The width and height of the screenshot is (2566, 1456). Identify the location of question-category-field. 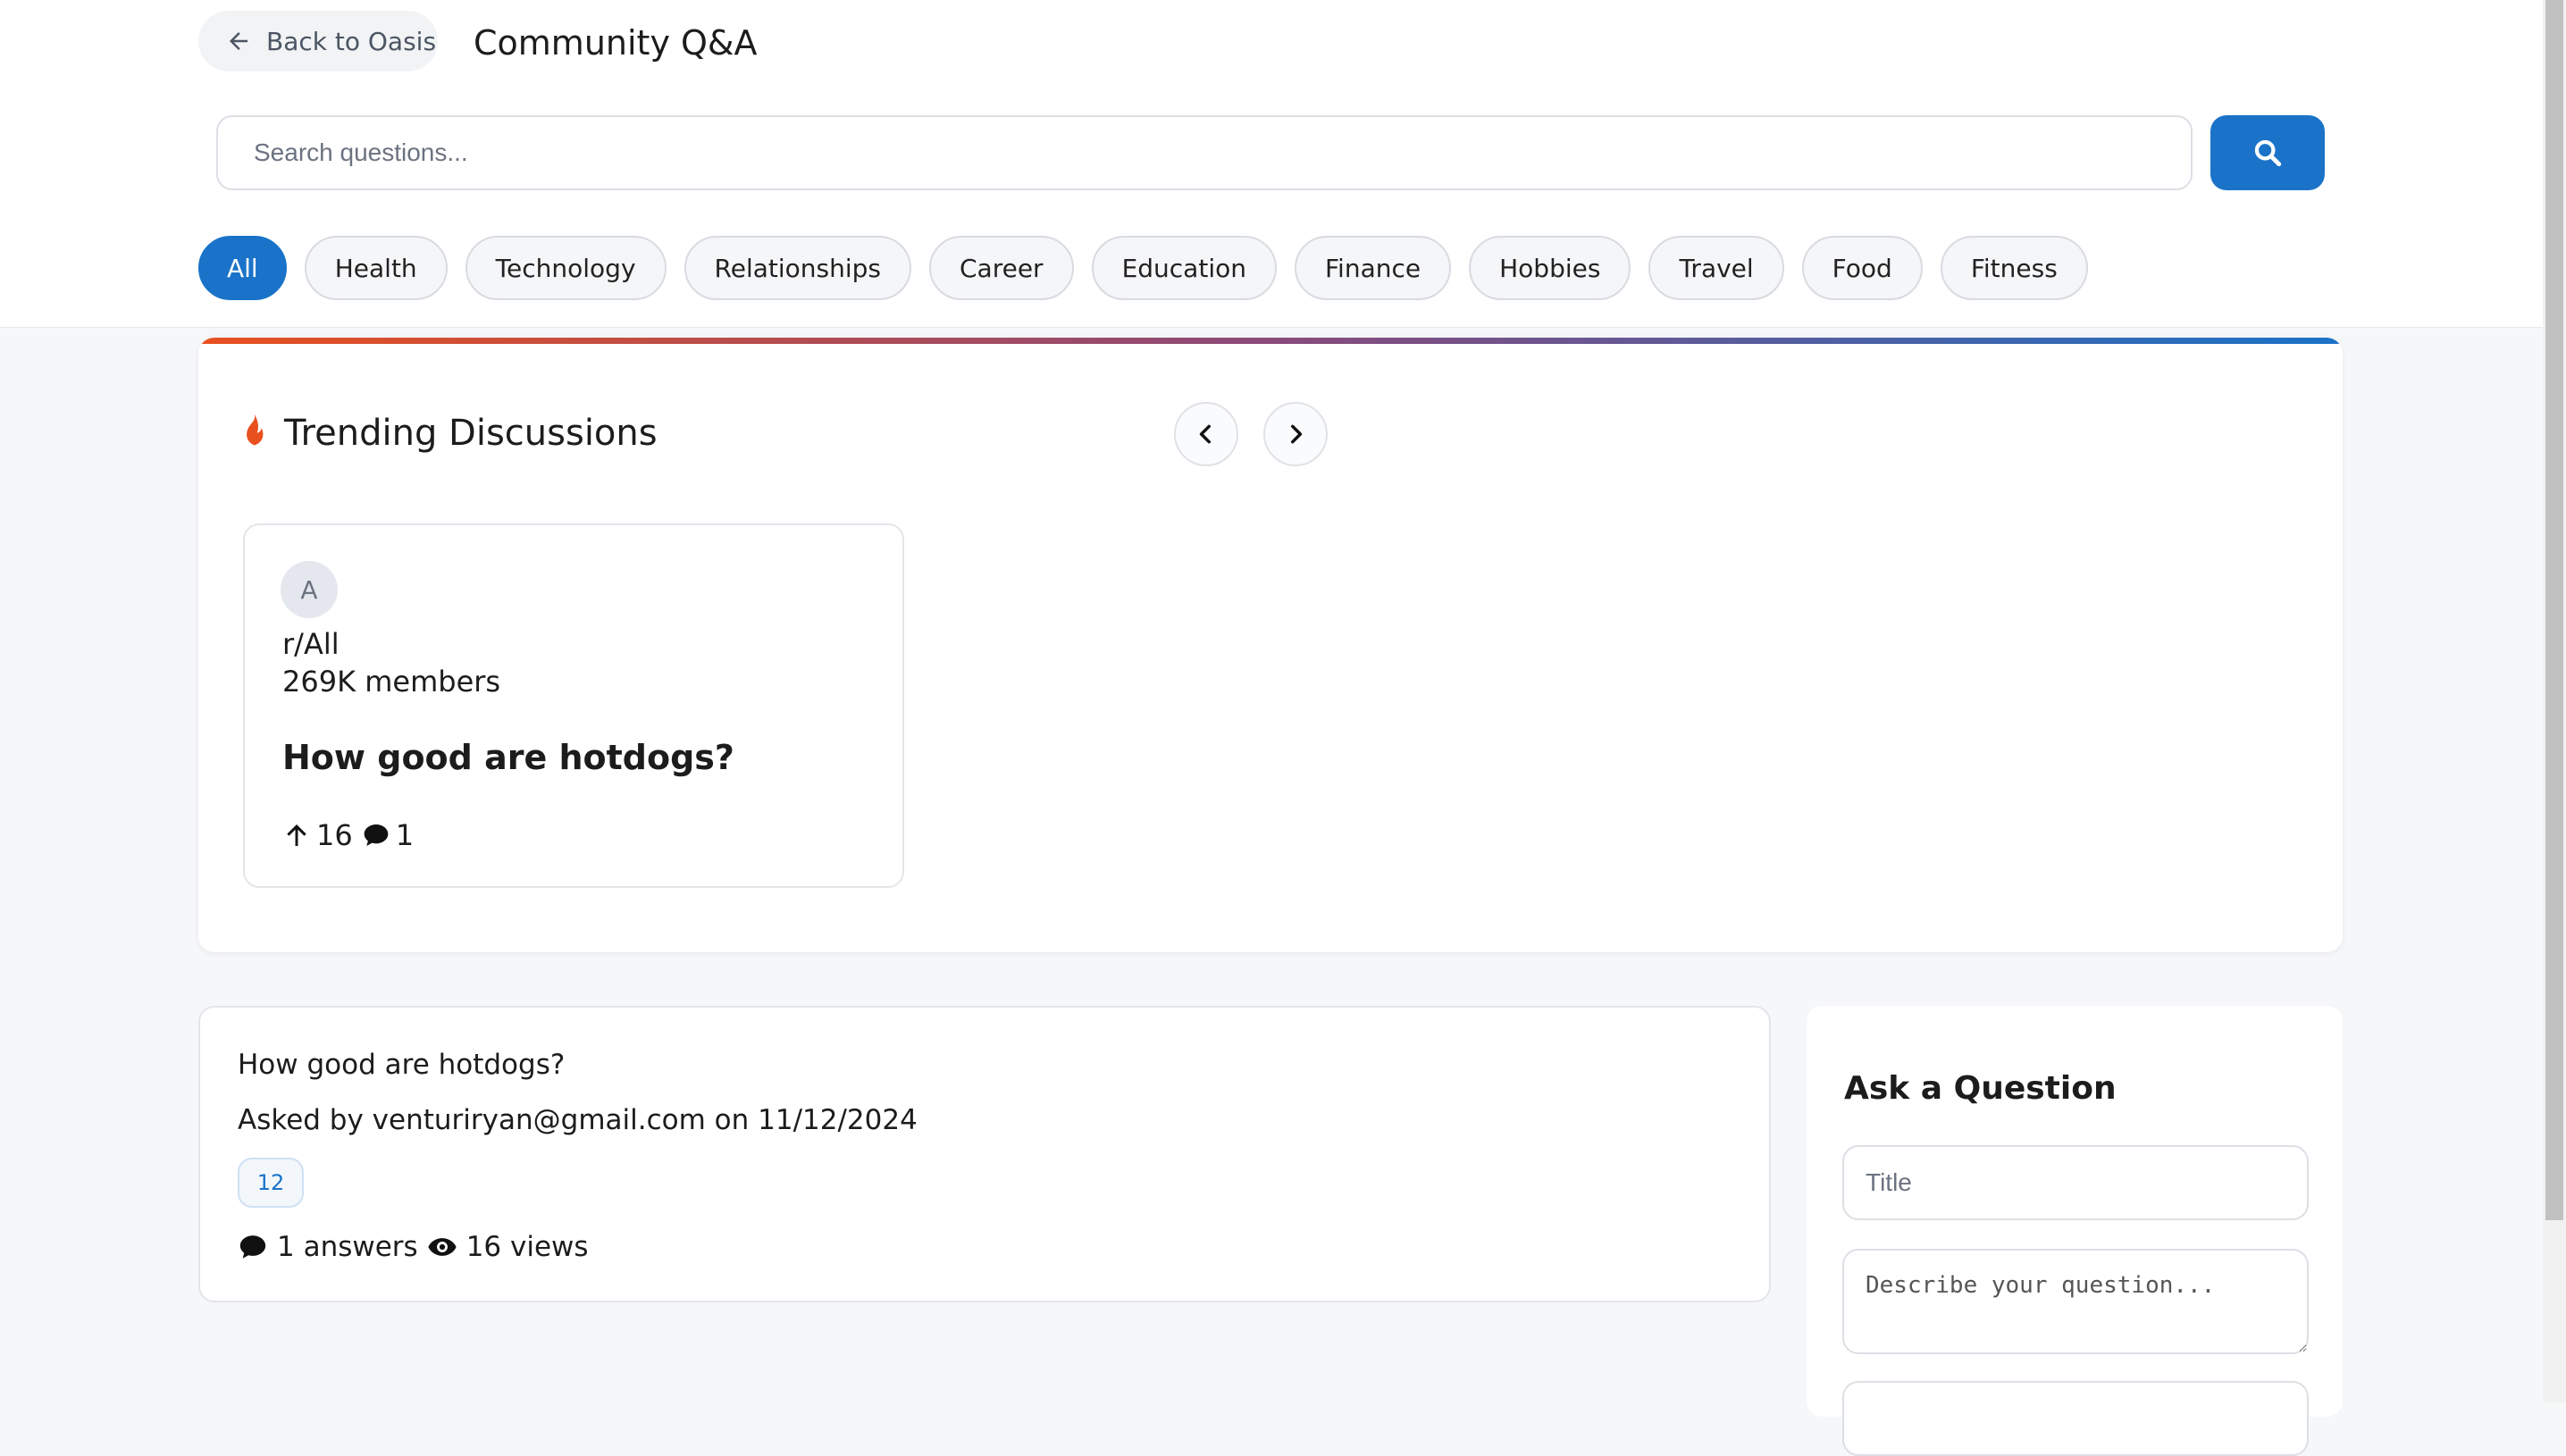
(2075, 1418).